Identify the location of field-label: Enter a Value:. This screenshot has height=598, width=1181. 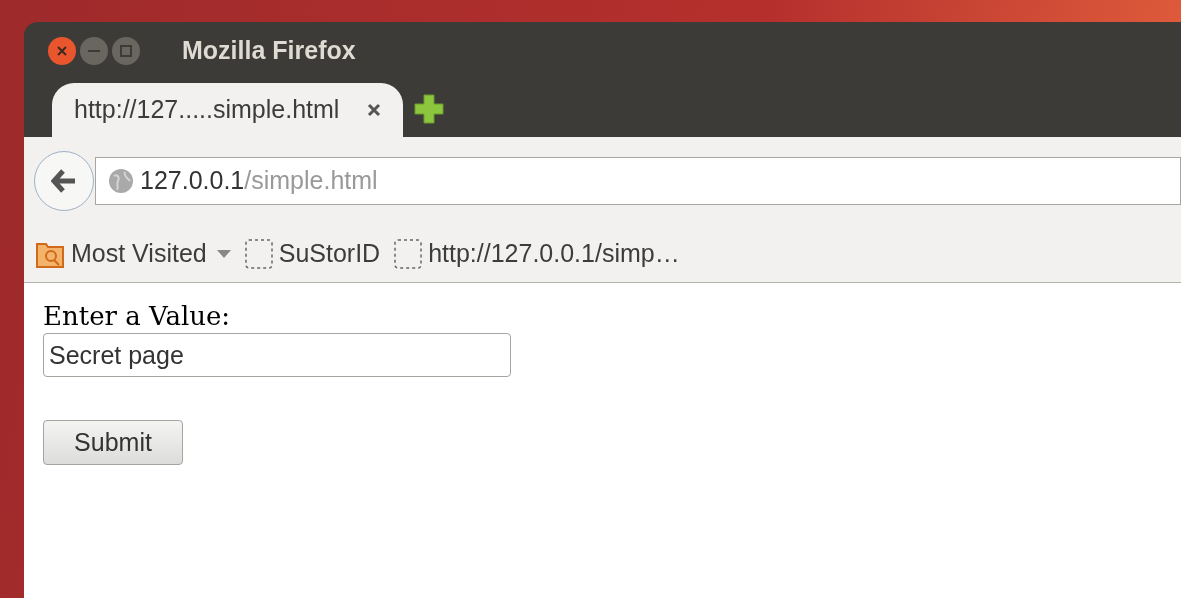
(137, 316).